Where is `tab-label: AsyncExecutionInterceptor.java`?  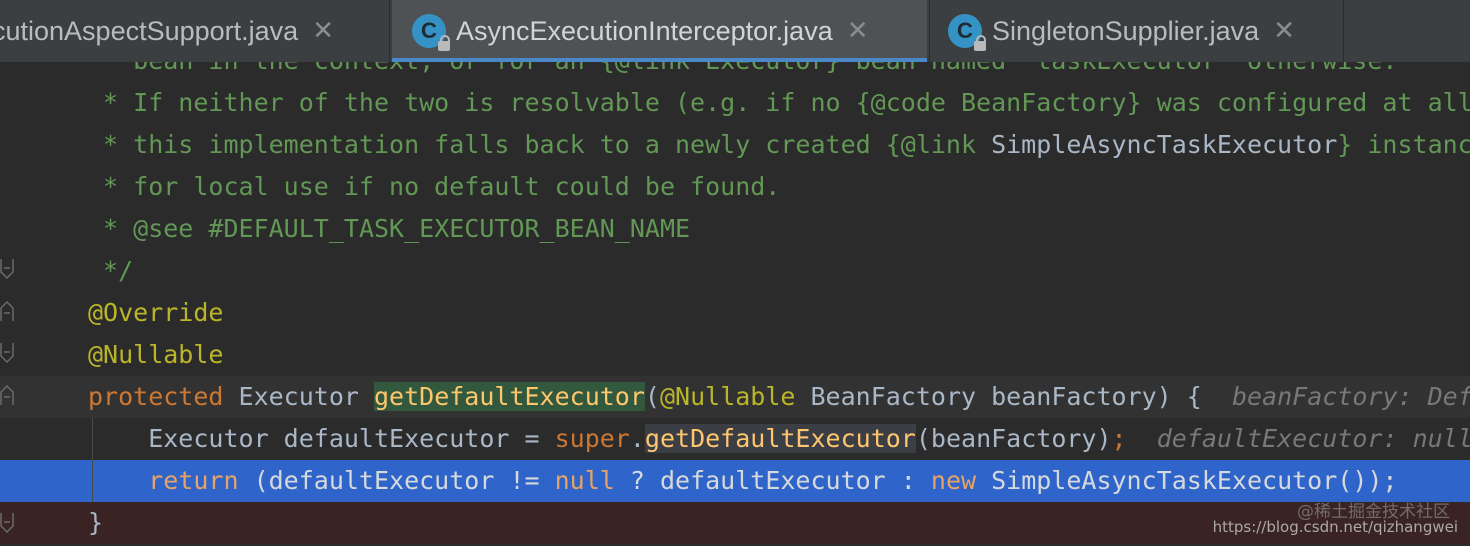
tab-label: AsyncExecutionInterceptor.java is located at coordinates (644, 30).